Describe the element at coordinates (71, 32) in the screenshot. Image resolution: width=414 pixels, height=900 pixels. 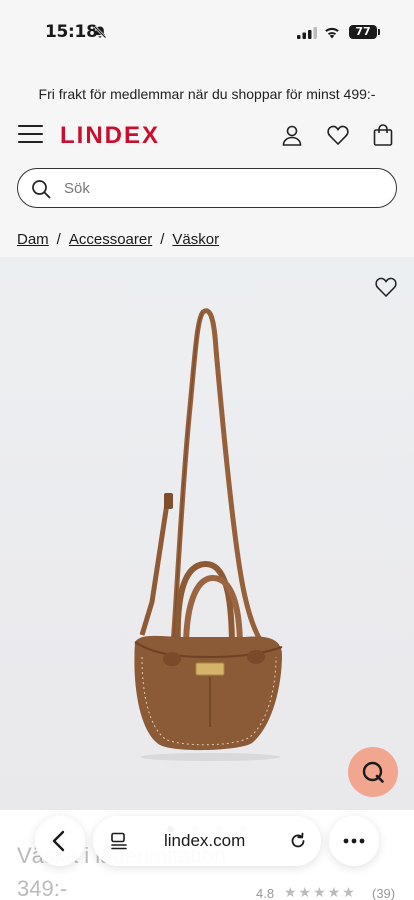
I see `status-time: 15:18` at that location.